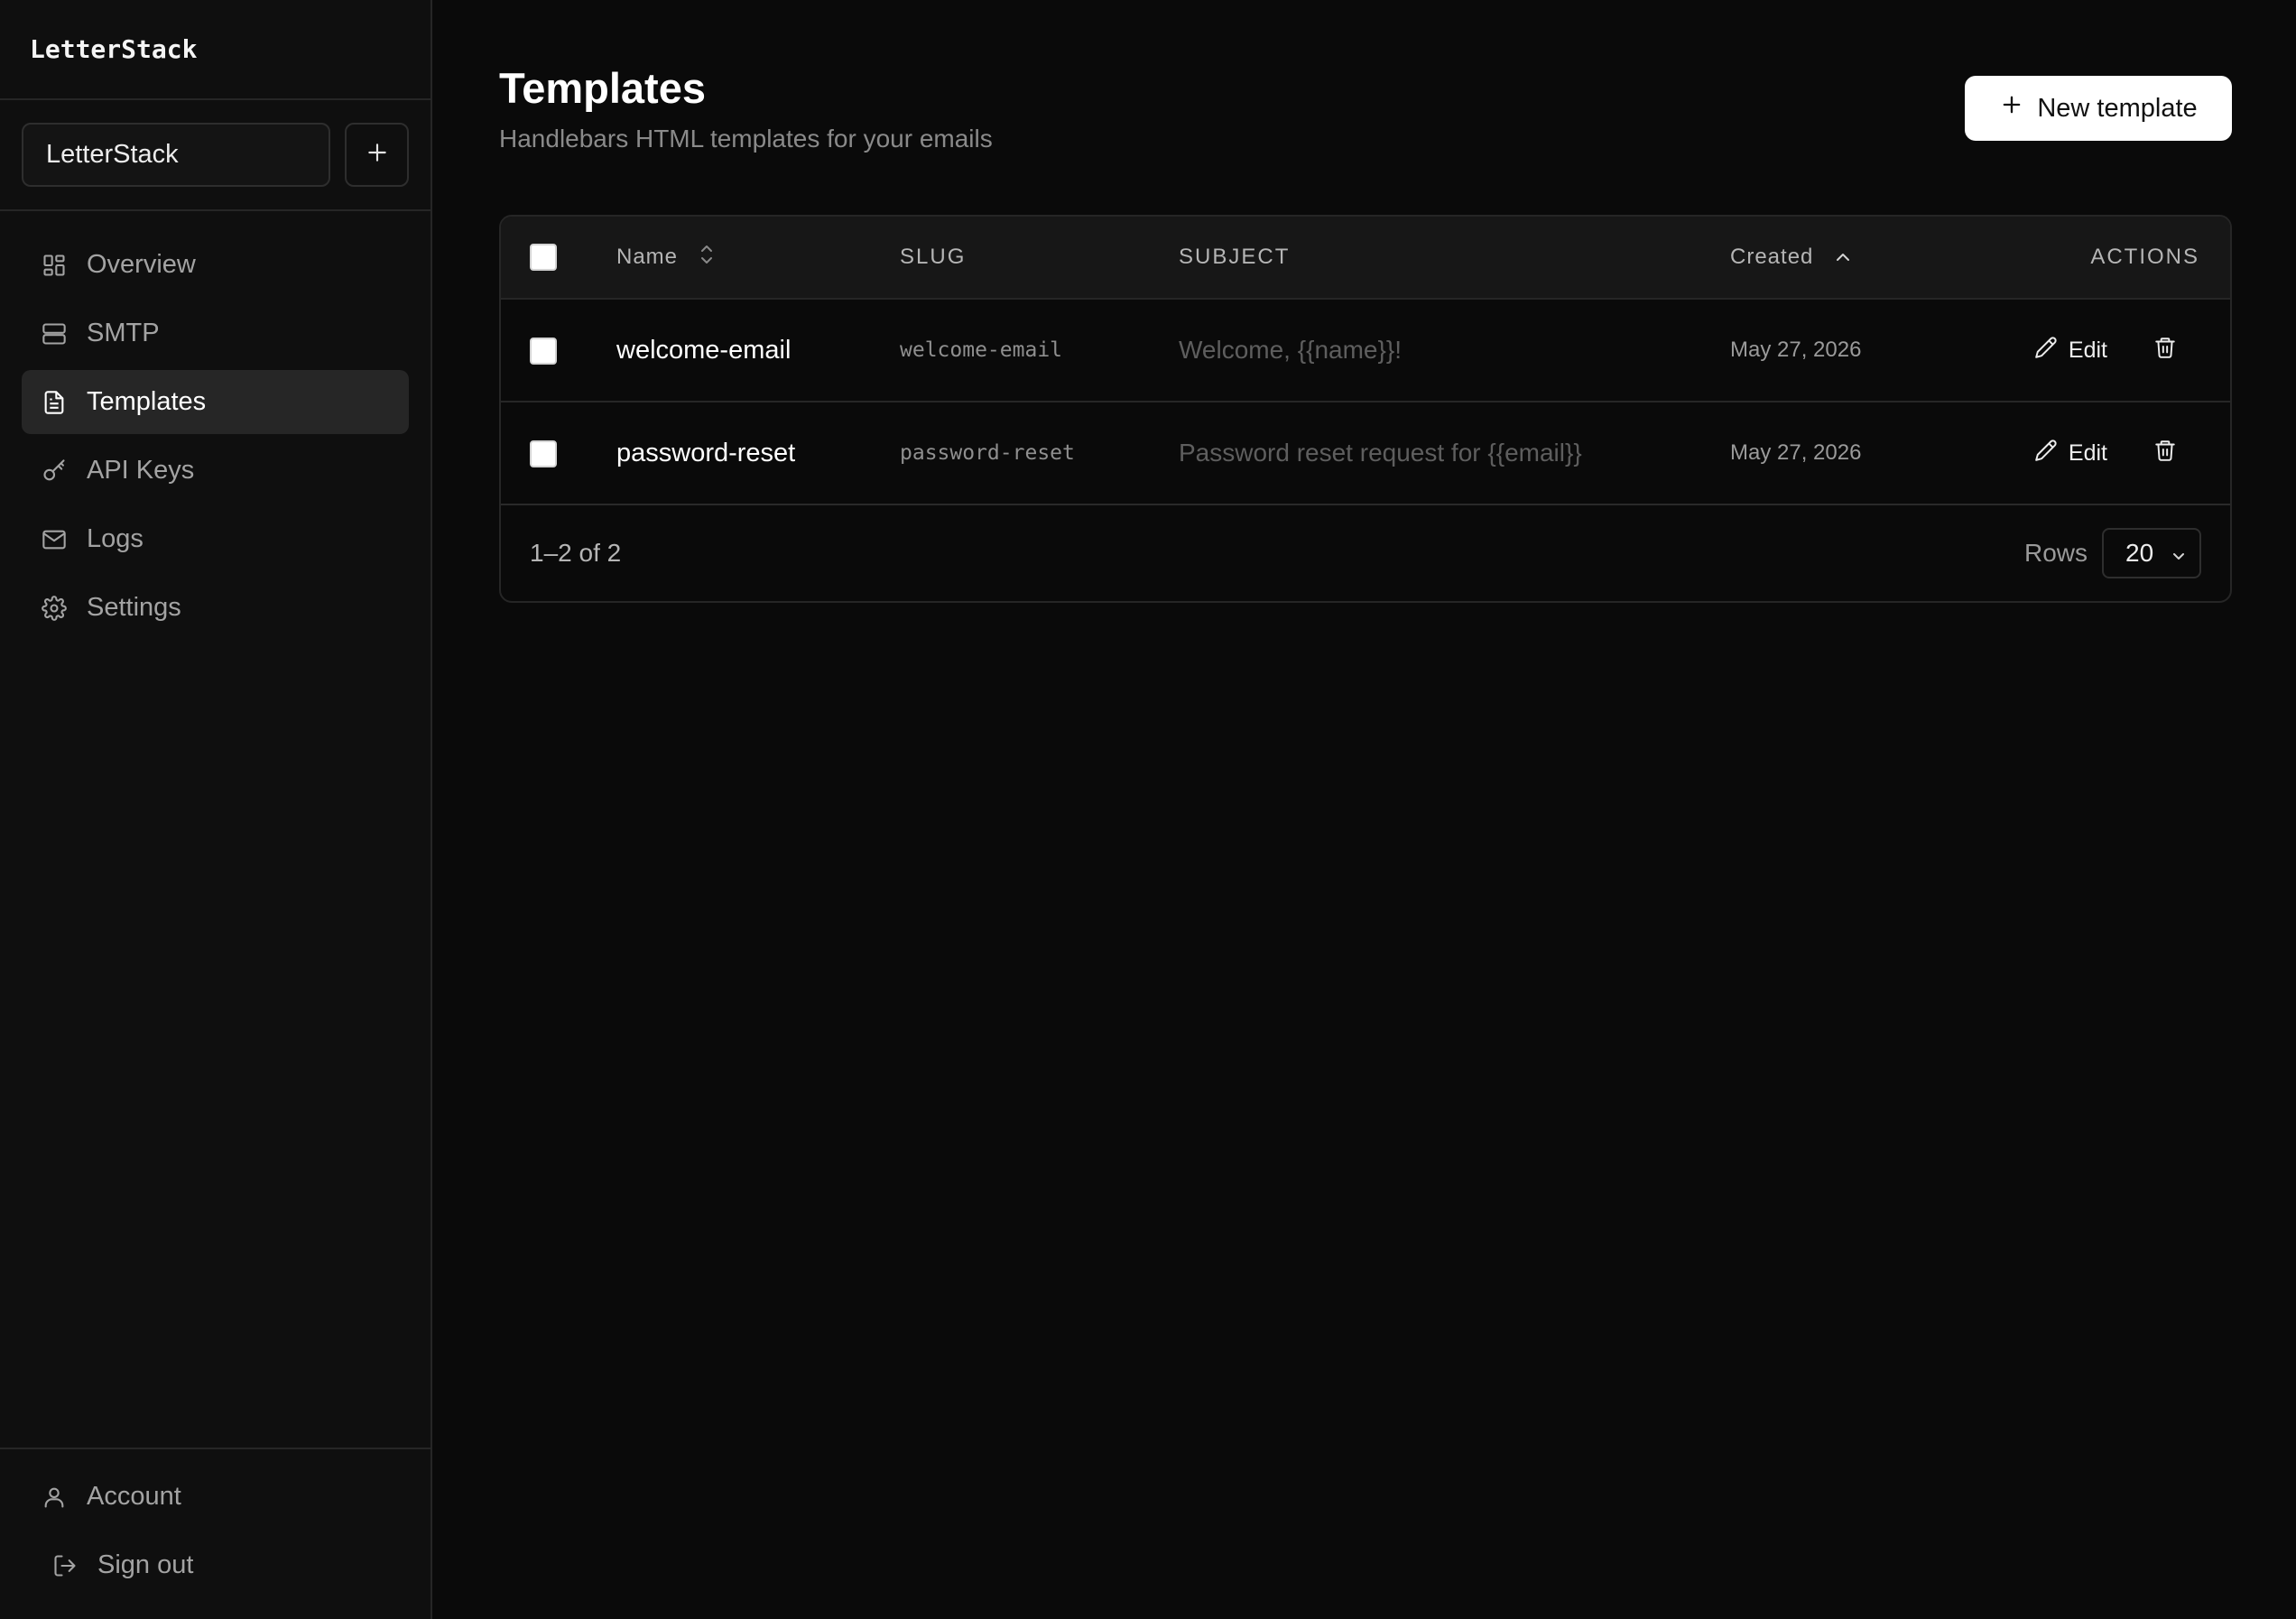 This screenshot has height=1619, width=2296. What do you see at coordinates (1290, 350) in the screenshot?
I see `template-subject: Welcome, {{name}}!` at bounding box center [1290, 350].